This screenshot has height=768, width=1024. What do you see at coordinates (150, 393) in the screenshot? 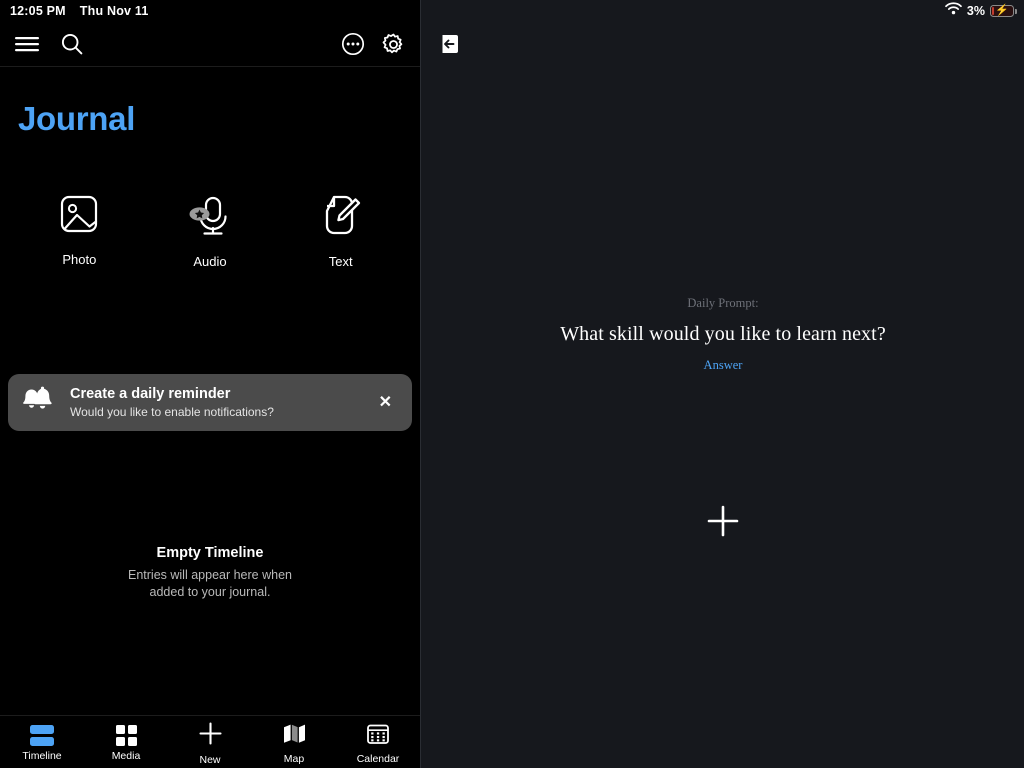
I see `banner-title: Create a daily reminder` at bounding box center [150, 393].